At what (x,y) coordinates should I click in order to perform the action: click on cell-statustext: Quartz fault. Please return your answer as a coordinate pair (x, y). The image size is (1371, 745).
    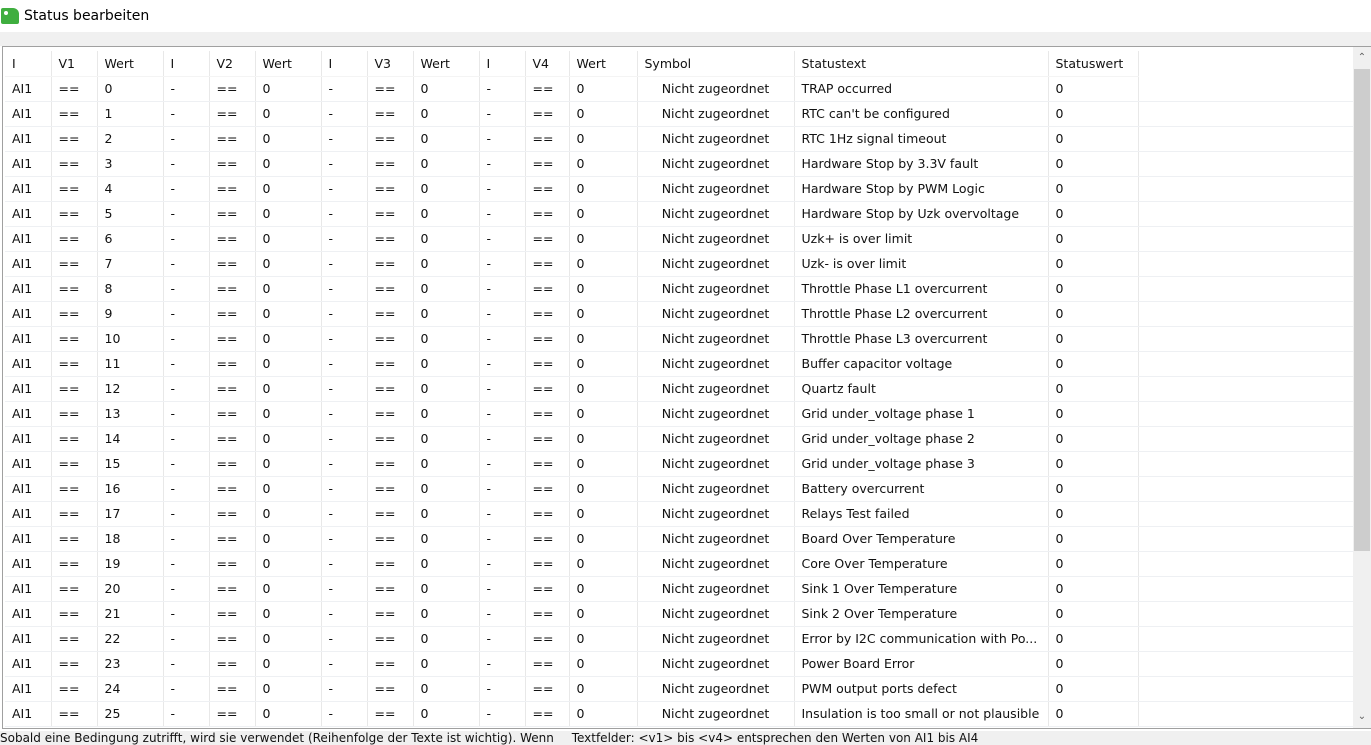
    Looking at the image, I should click on (921, 389).